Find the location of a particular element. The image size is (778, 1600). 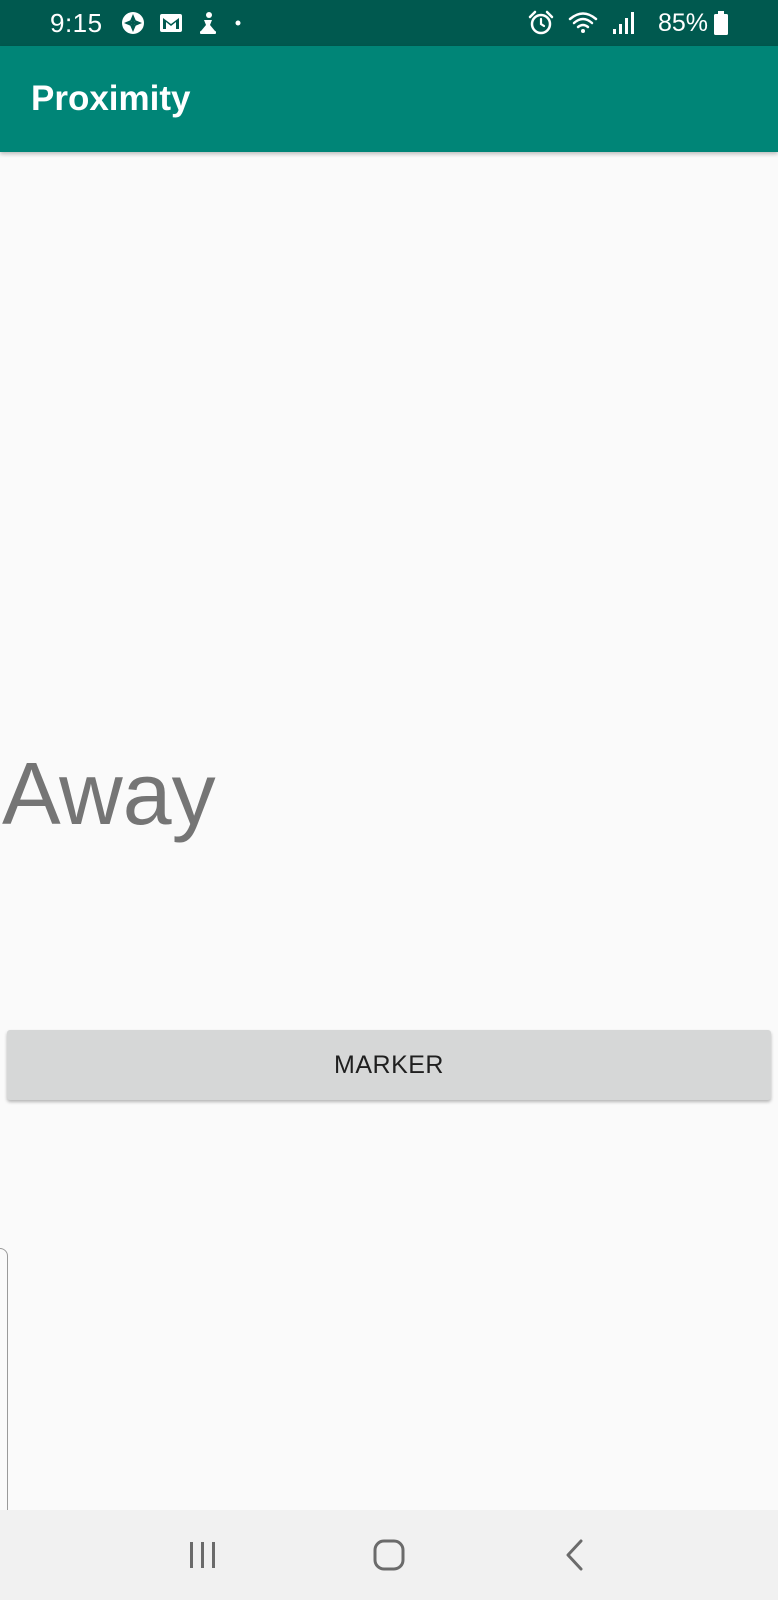

back-icon is located at coordinates (575, 1555).